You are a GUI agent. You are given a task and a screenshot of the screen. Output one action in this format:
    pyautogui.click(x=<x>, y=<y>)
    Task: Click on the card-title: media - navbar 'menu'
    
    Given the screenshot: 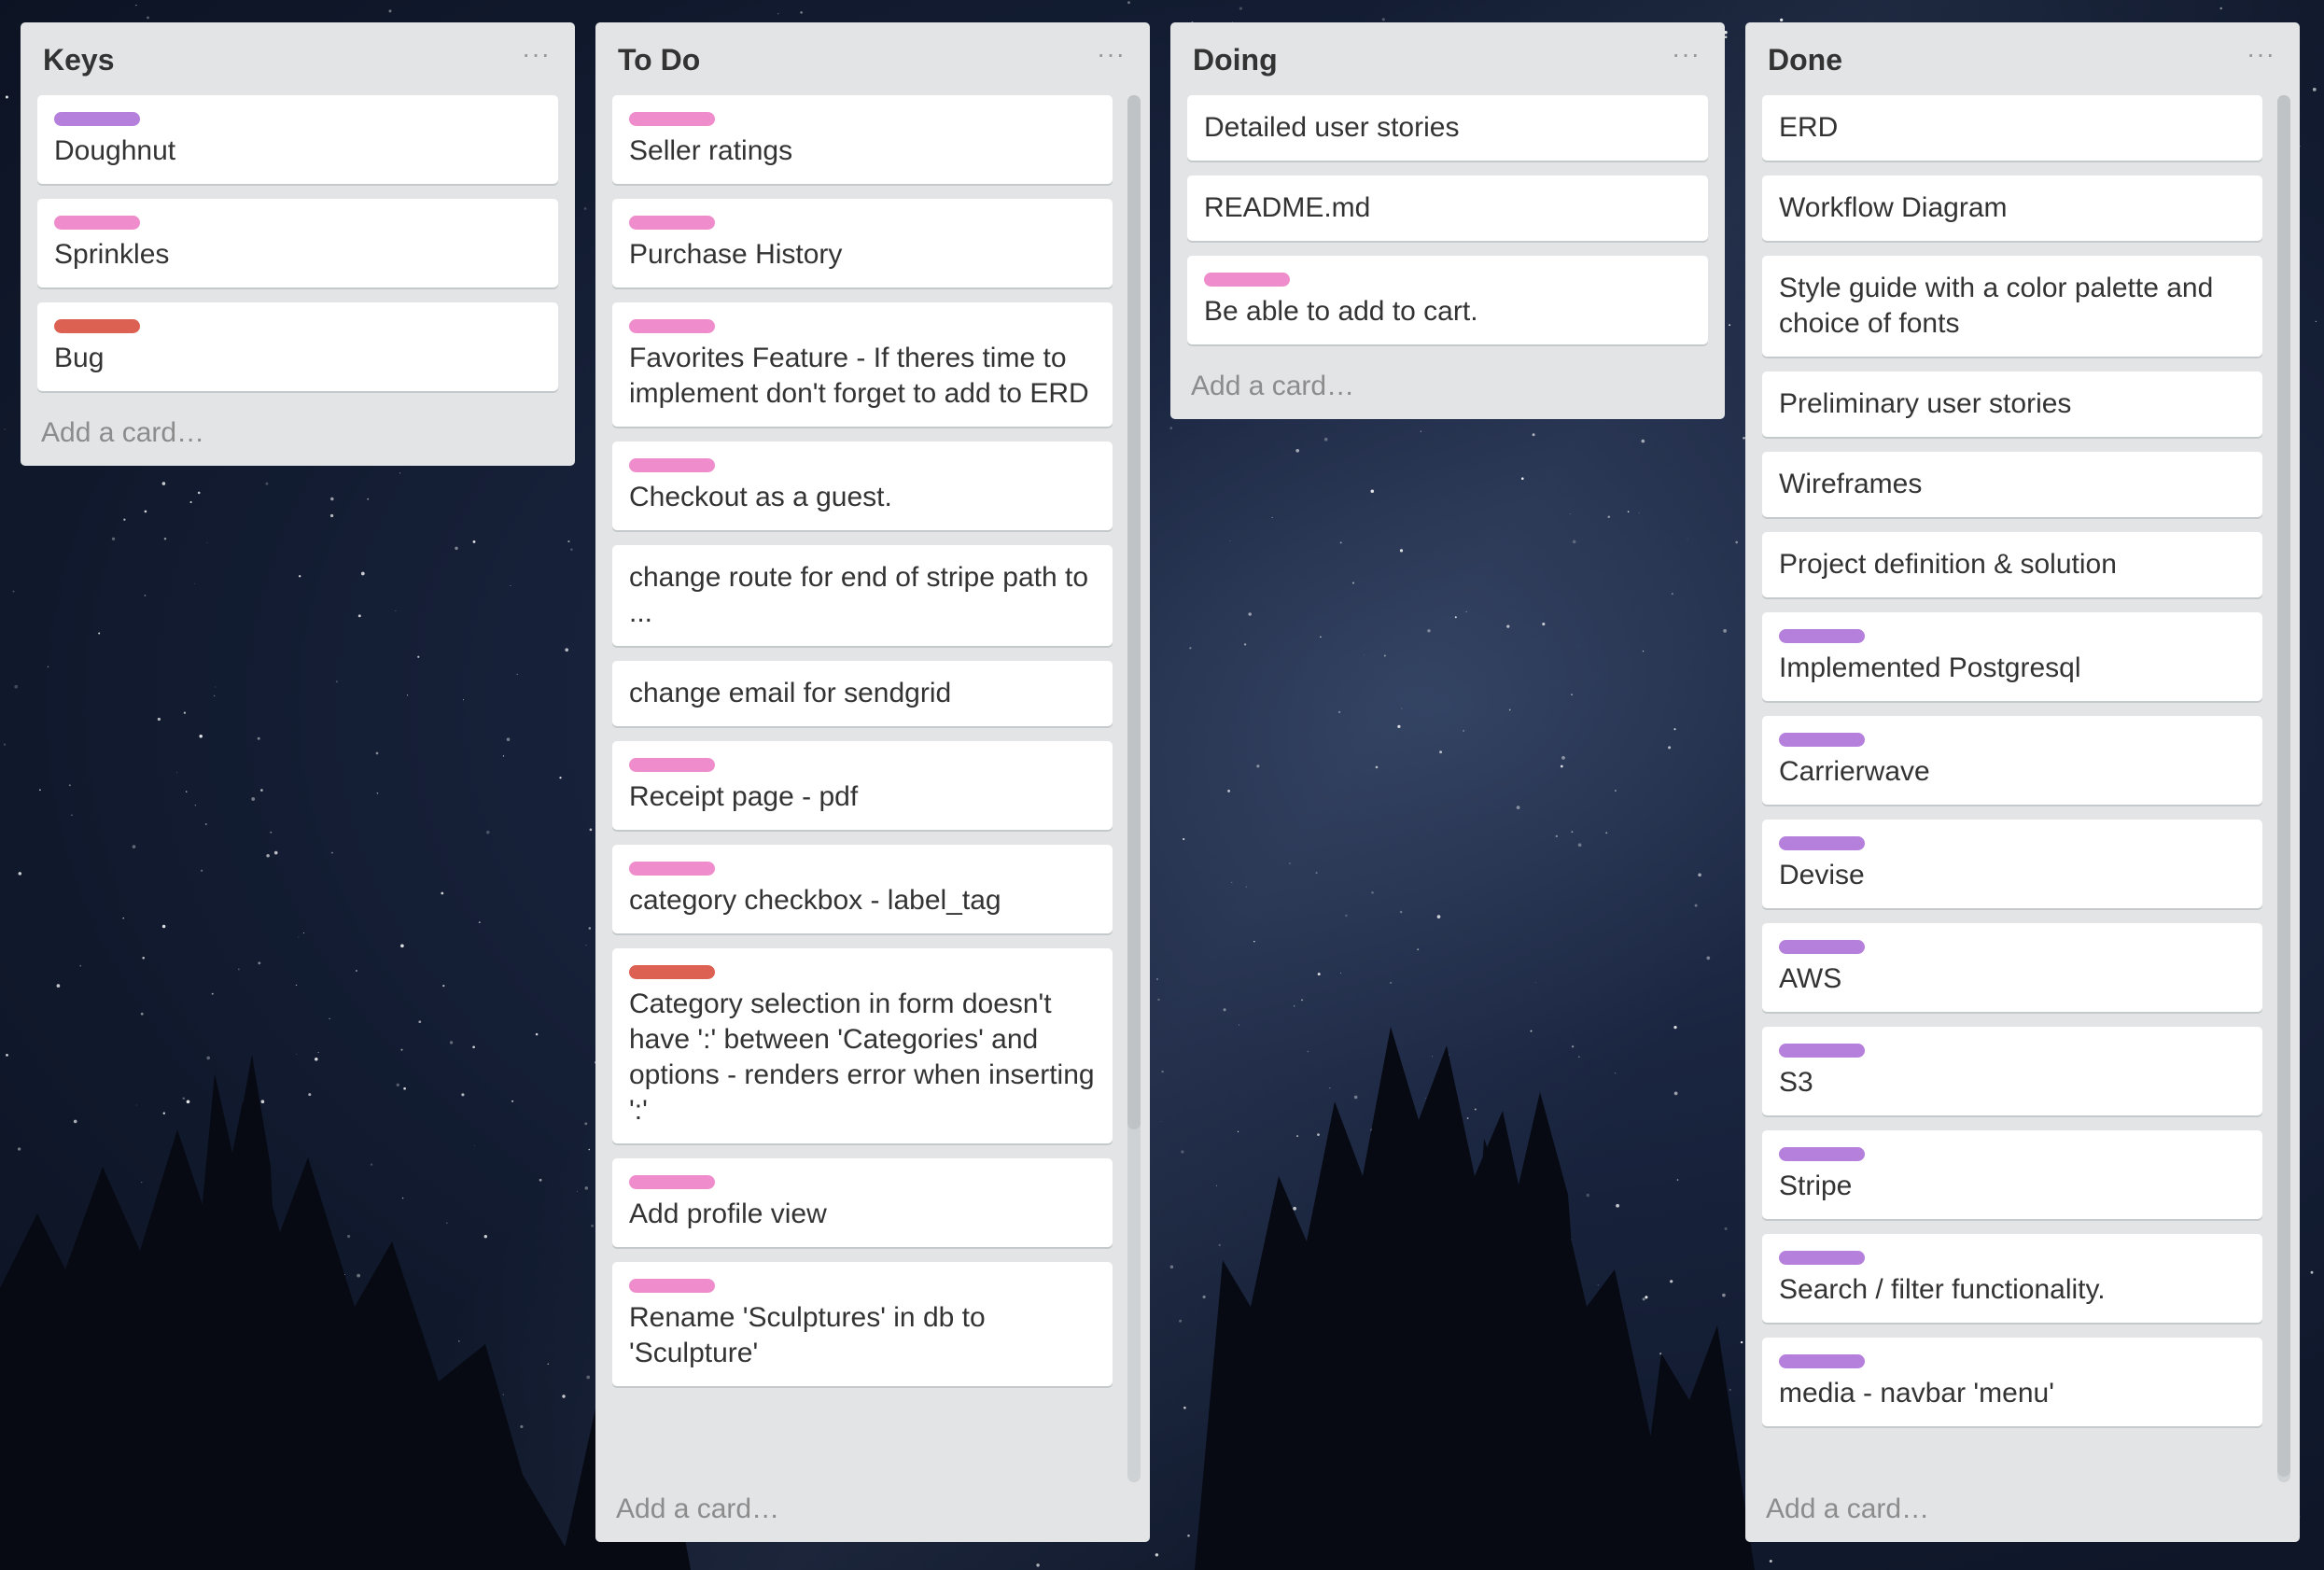 What is the action you would take?
    pyautogui.click(x=1916, y=1393)
    